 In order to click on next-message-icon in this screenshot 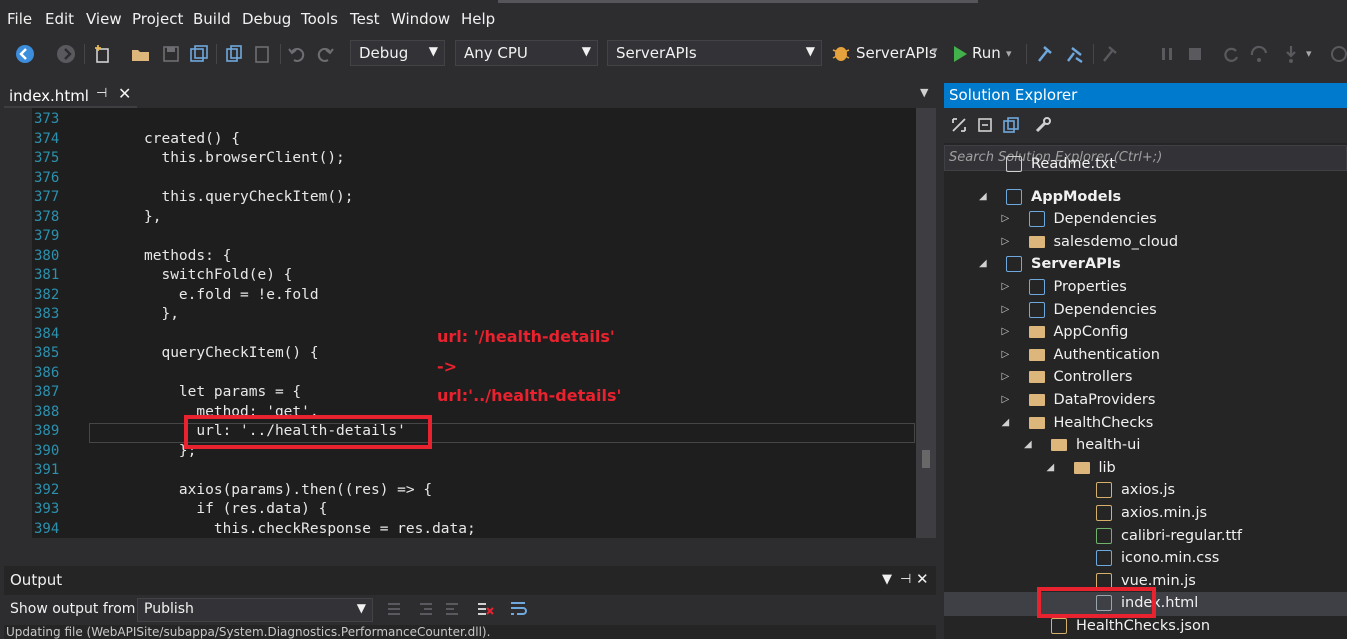, I will do `click(453, 609)`.